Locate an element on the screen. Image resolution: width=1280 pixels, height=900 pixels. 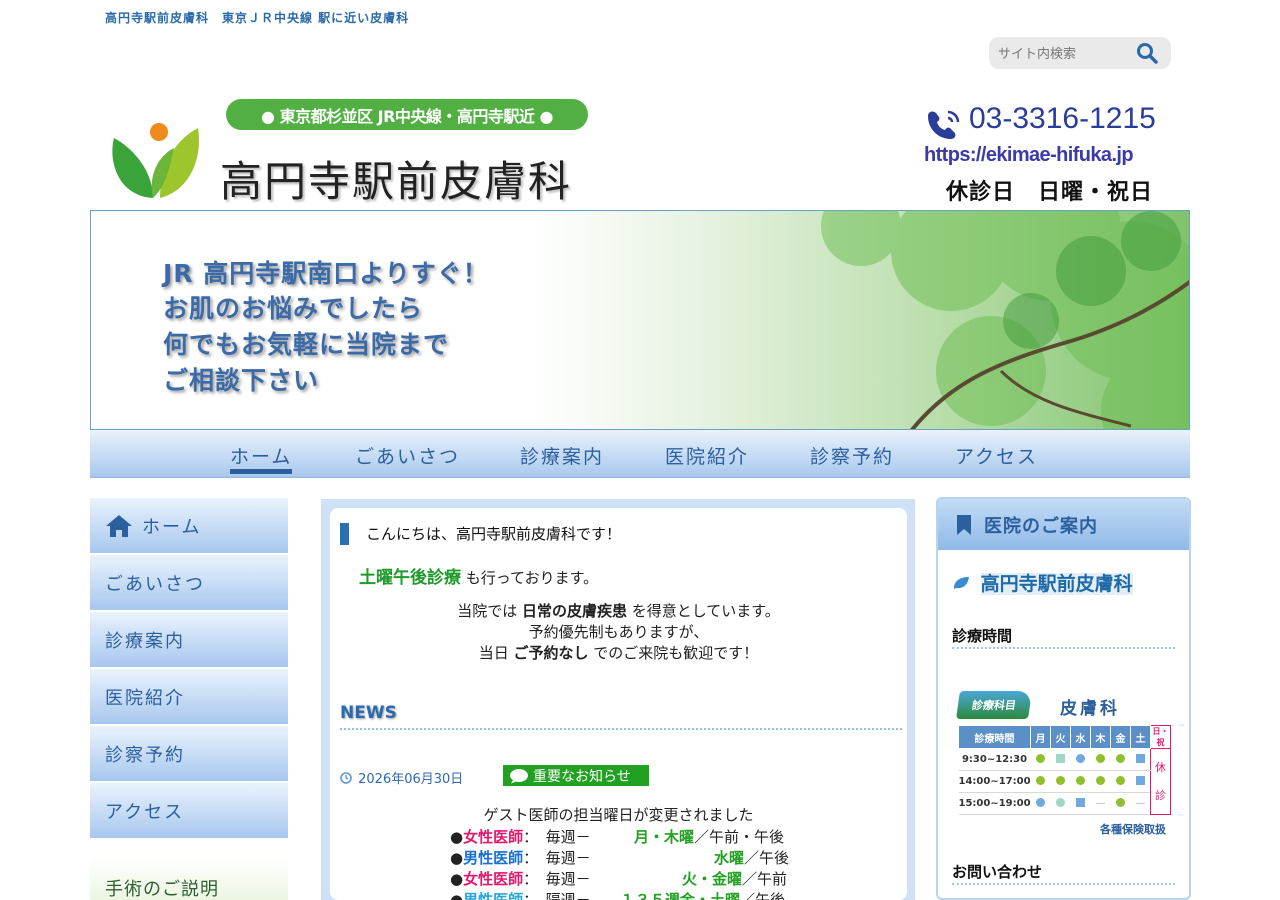
doctor-days: 火・金曜／午前 is located at coordinates (734, 878).